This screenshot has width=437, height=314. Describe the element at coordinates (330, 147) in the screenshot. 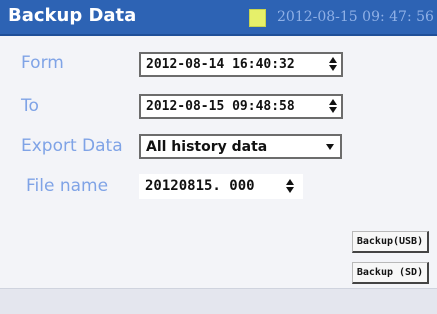

I see `chevron-down-icon` at that location.